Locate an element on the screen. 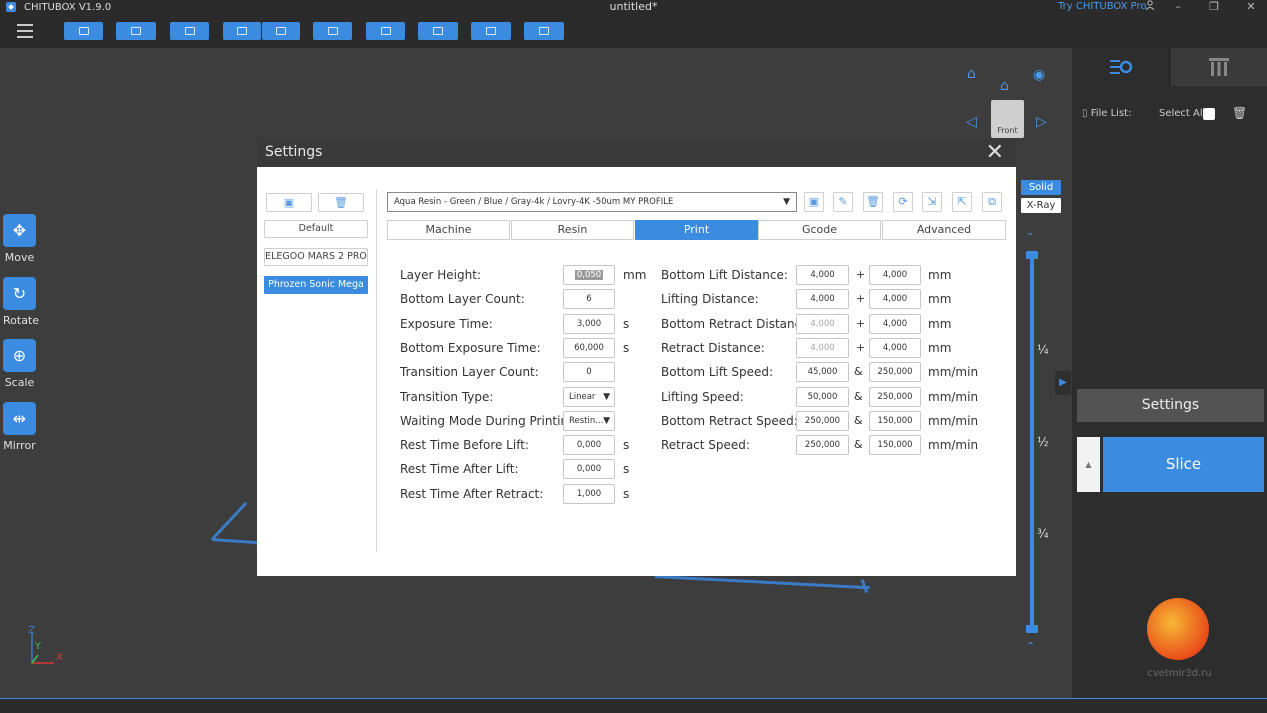  param-input: 45,000 is located at coordinates (822, 372).